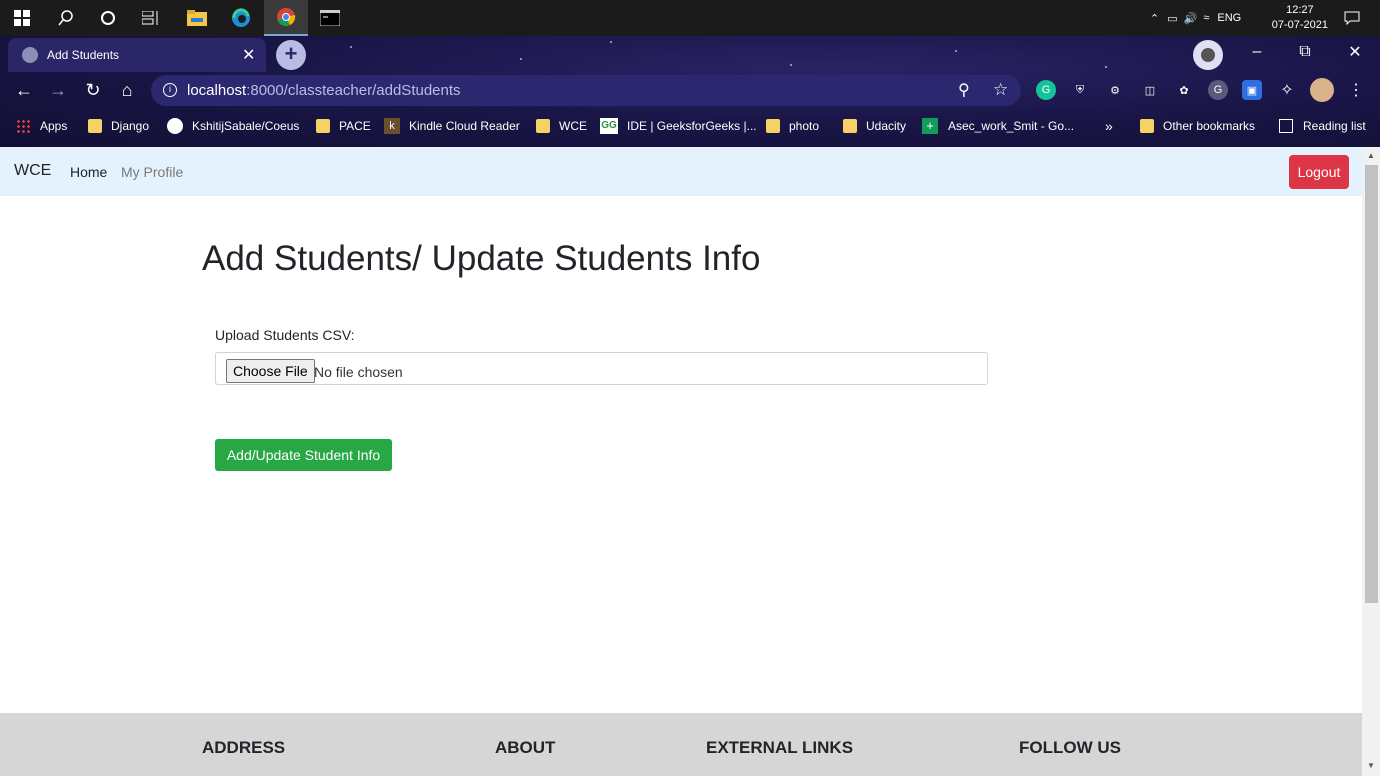 Image resolution: width=1380 pixels, height=776 pixels. Describe the element at coordinates (681, 744) in the screenshot. I see `footer: ADDRESS ABOUT EXTERNAL LINKS FOLLOW US` at that location.